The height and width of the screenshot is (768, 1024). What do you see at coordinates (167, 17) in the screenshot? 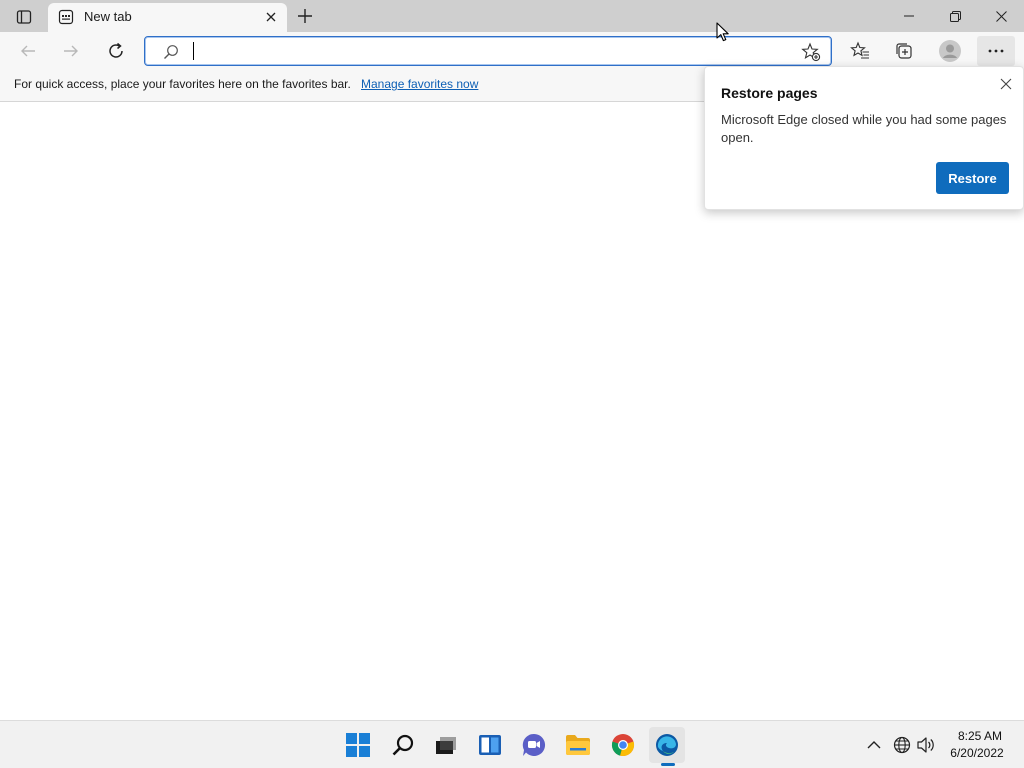
I see `tab-new-tab: New tab` at bounding box center [167, 17].